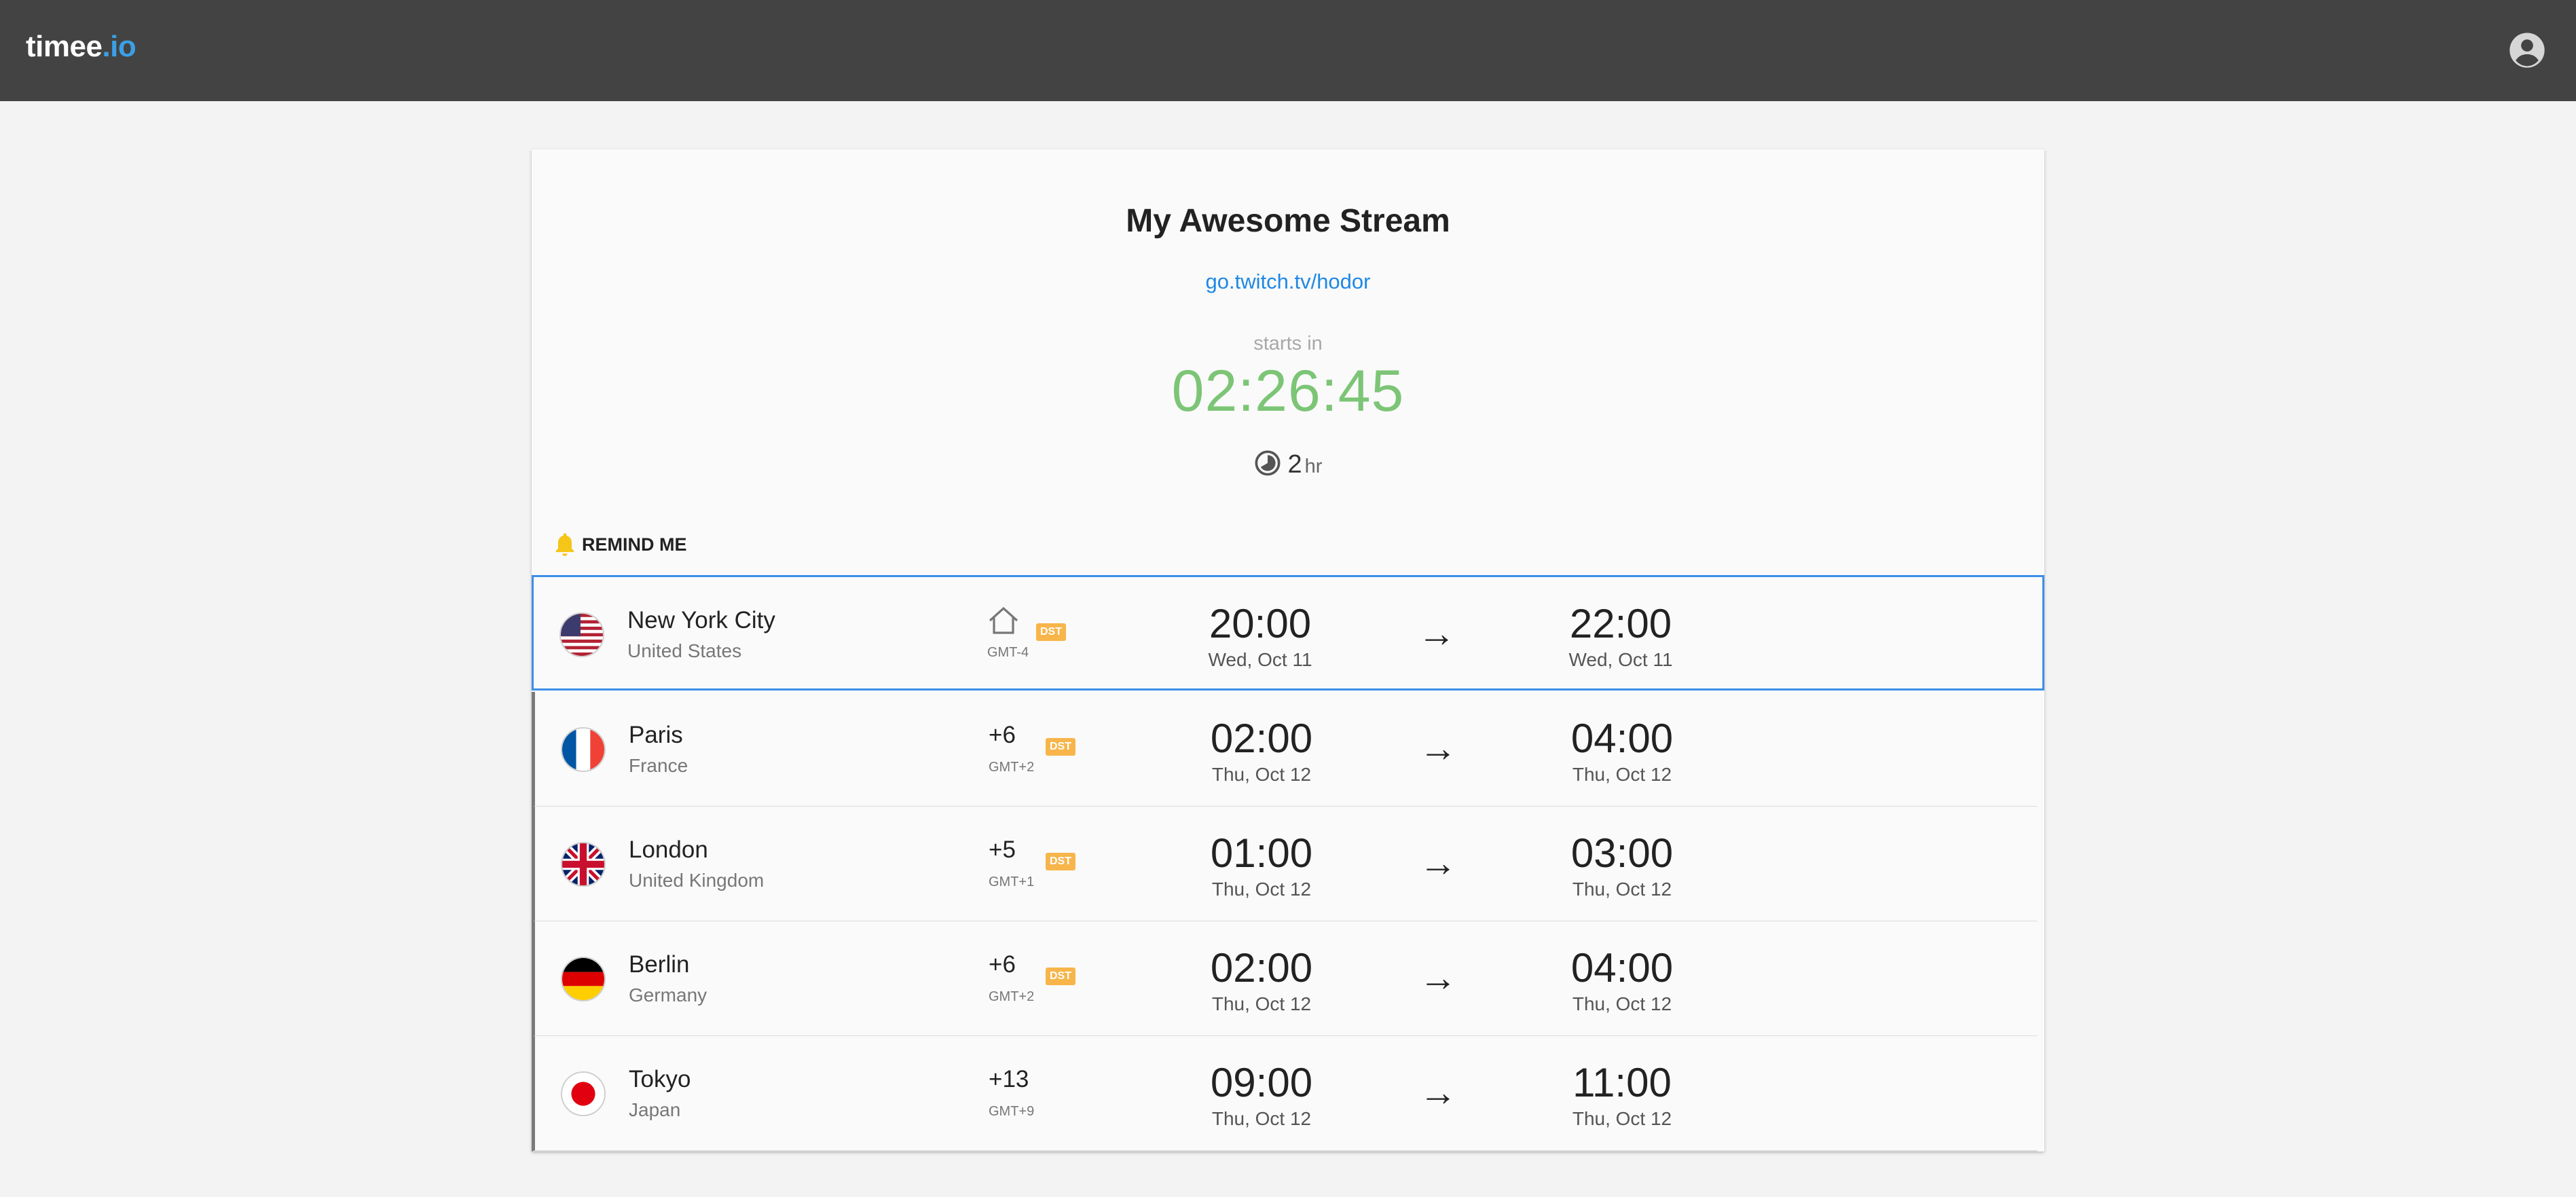 The height and width of the screenshot is (1197, 2576). Describe the element at coordinates (697, 880) in the screenshot. I see `country-name: United Kingdom` at that location.